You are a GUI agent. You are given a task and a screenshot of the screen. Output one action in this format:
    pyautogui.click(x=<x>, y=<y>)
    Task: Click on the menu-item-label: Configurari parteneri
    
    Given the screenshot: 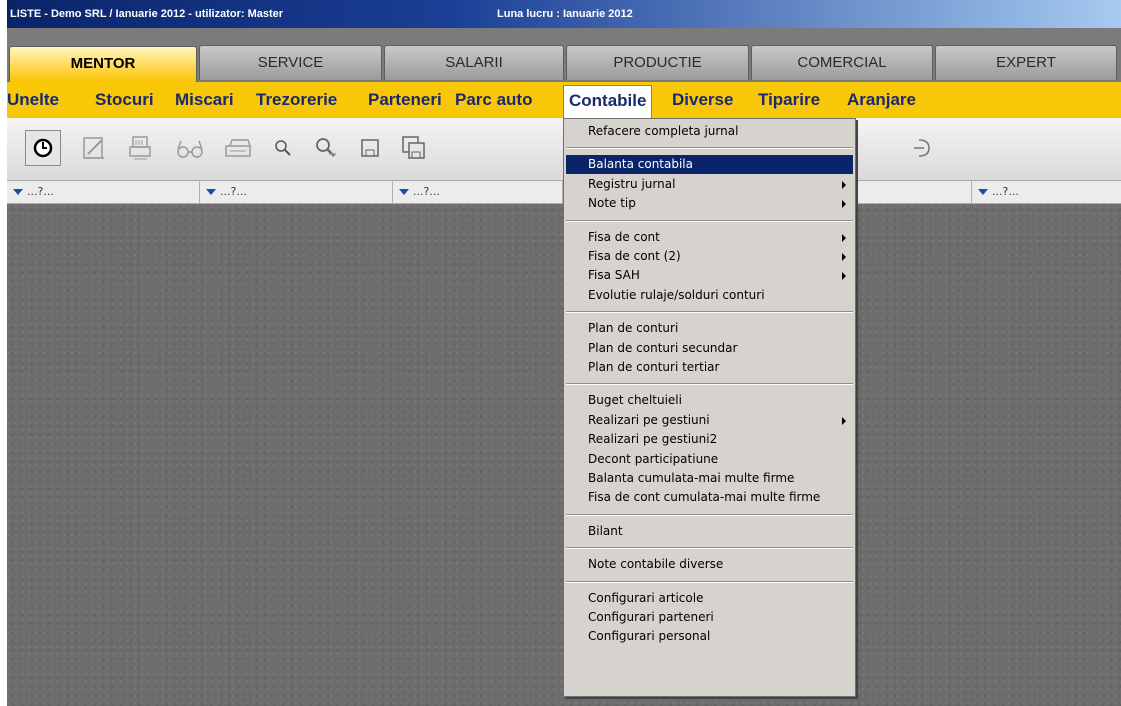 What is the action you would take?
    pyautogui.click(x=651, y=617)
    